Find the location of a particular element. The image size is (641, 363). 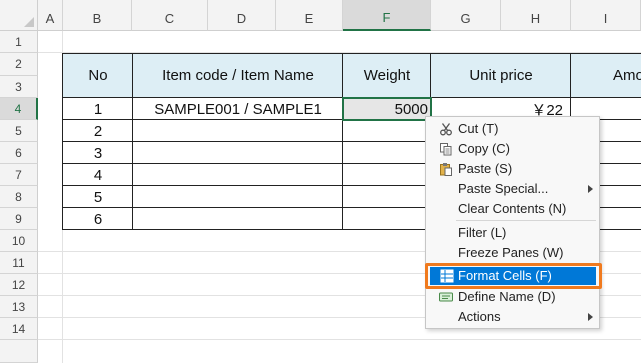

define-name-icon is located at coordinates (446, 297).